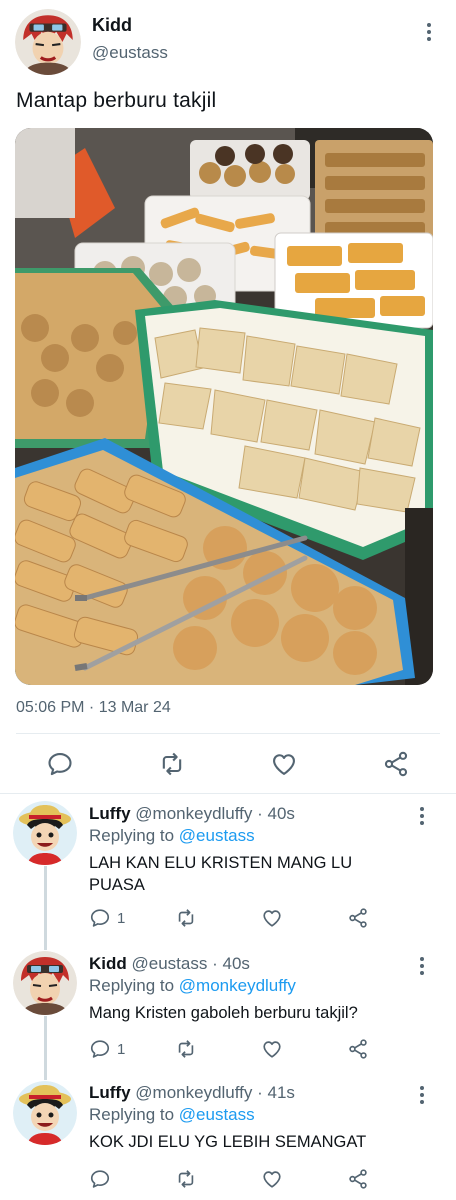  I want to click on main-action-bar, so click(228, 764).